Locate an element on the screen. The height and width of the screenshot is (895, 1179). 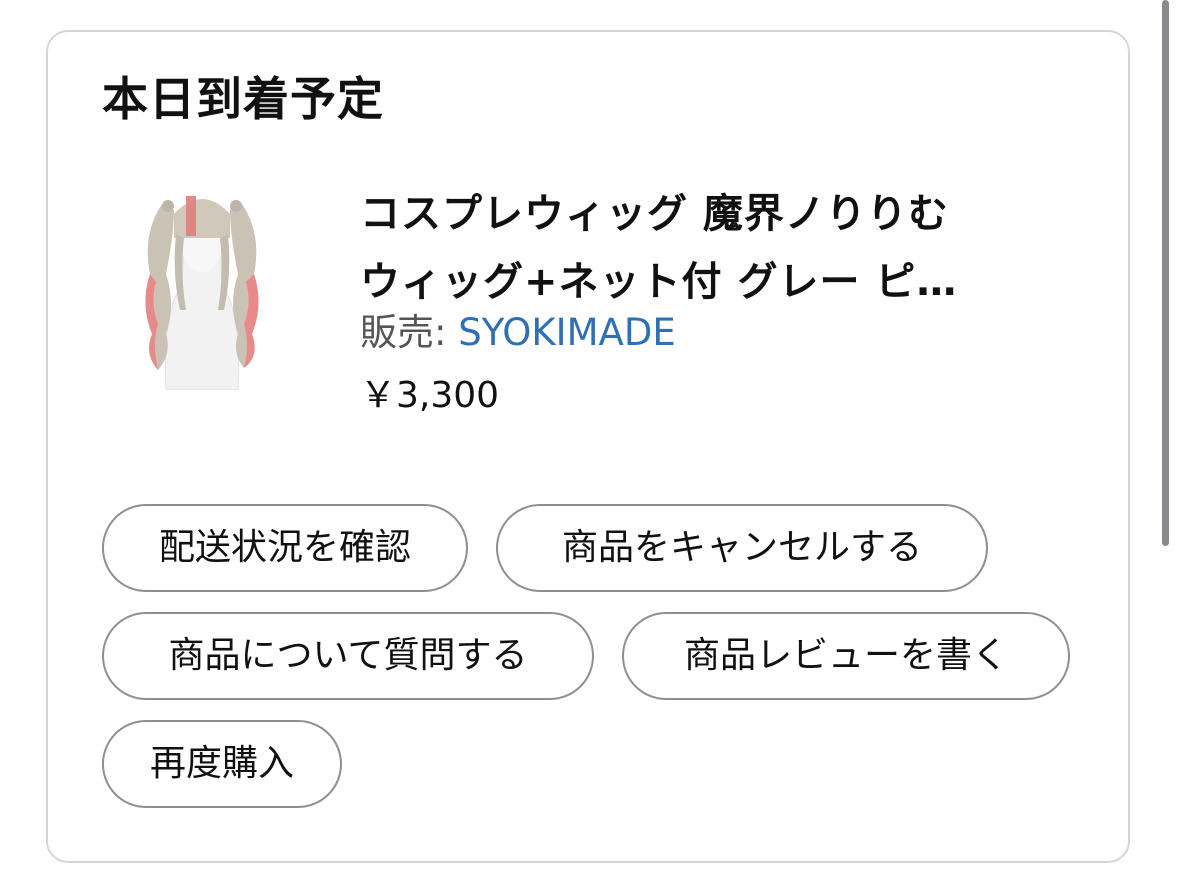
product-price: ￥3,300 is located at coordinates (430, 395).